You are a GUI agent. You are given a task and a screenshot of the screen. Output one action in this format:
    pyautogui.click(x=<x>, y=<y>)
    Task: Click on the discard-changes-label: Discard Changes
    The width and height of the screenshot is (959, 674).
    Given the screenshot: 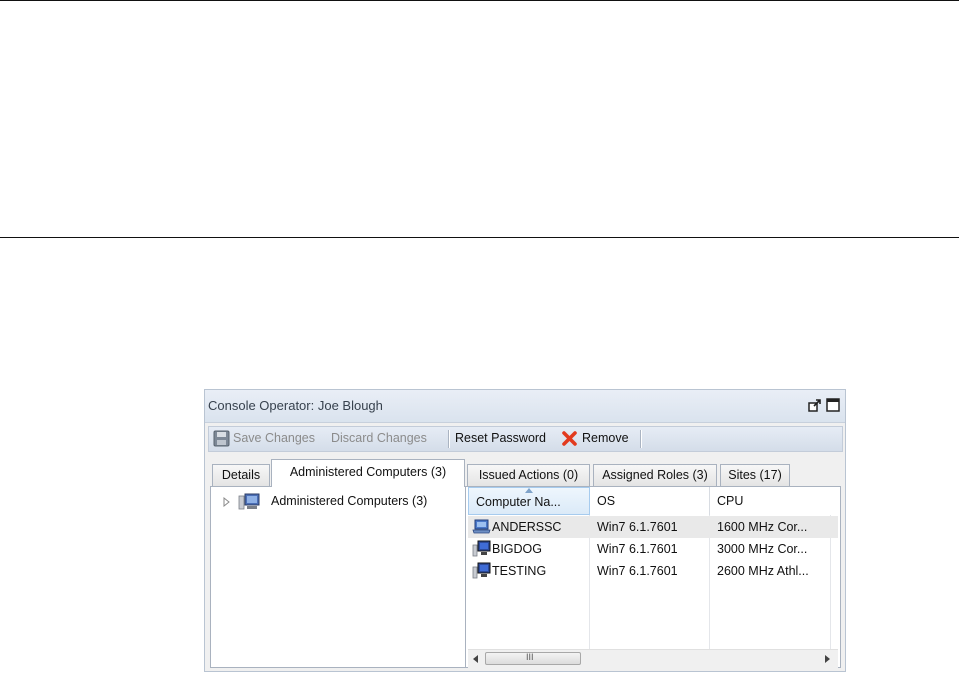 What is the action you would take?
    pyautogui.click(x=379, y=438)
    